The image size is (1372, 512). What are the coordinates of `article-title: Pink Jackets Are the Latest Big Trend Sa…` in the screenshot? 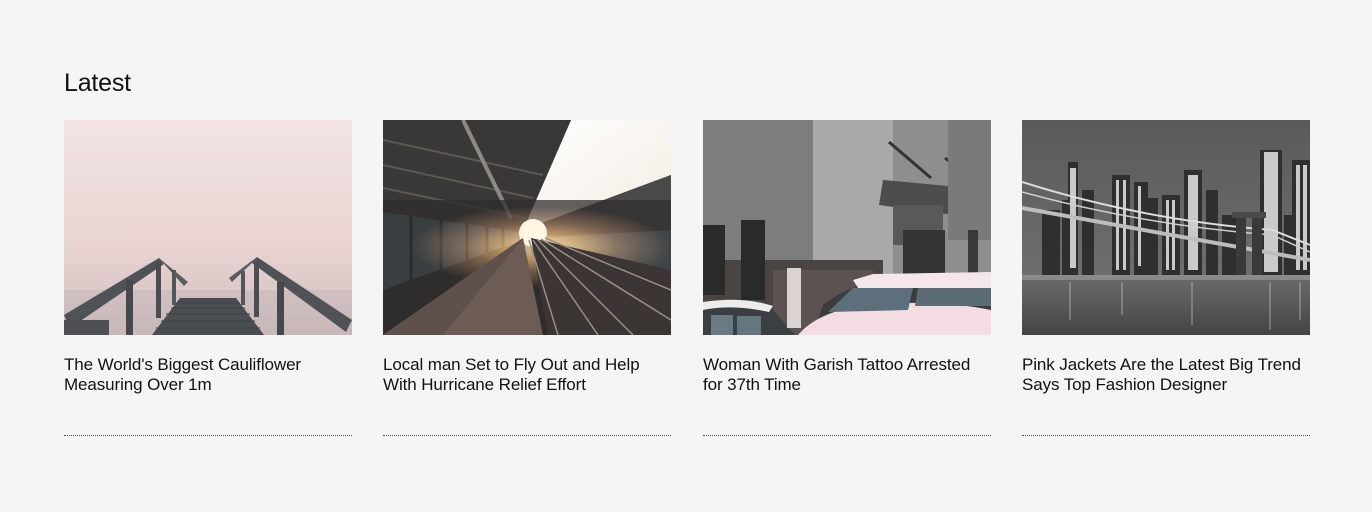 It's located at (1166, 375).